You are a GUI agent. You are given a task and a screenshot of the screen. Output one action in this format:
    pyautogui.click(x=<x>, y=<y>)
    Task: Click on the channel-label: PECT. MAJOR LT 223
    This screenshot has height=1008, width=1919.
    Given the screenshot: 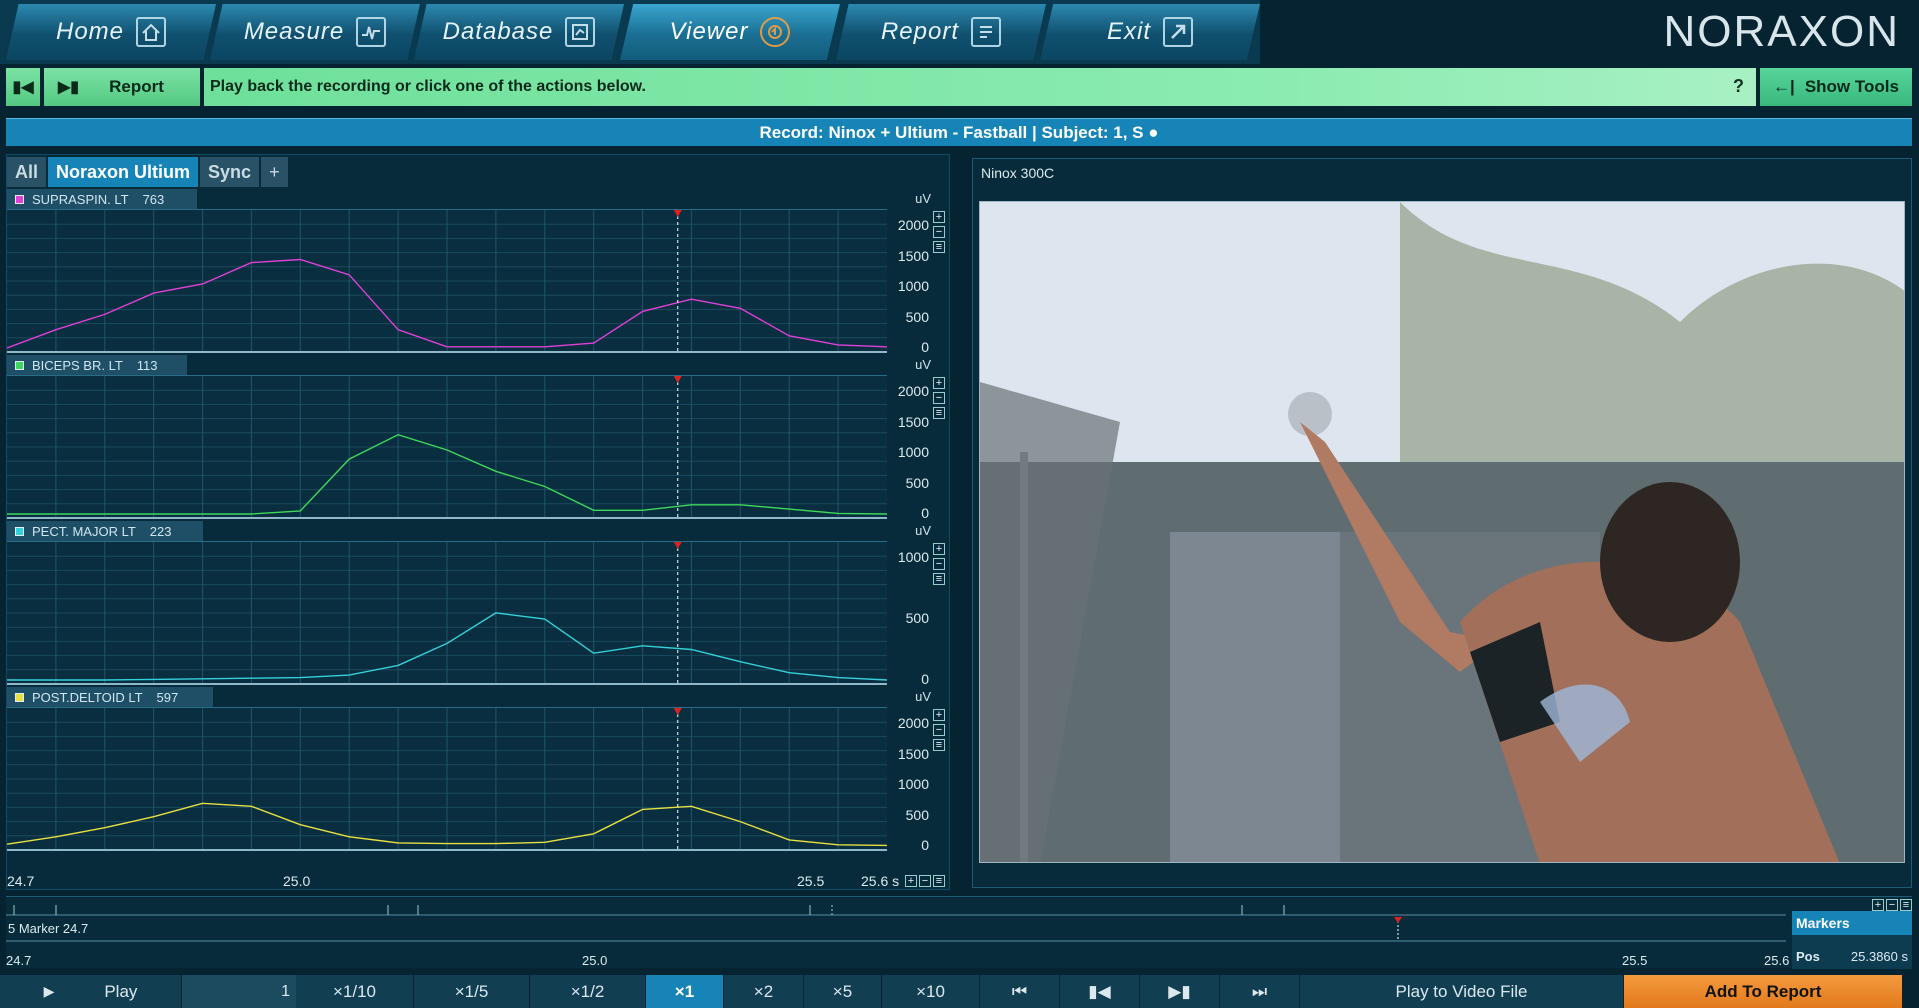 What is the action you would take?
    pyautogui.click(x=105, y=531)
    